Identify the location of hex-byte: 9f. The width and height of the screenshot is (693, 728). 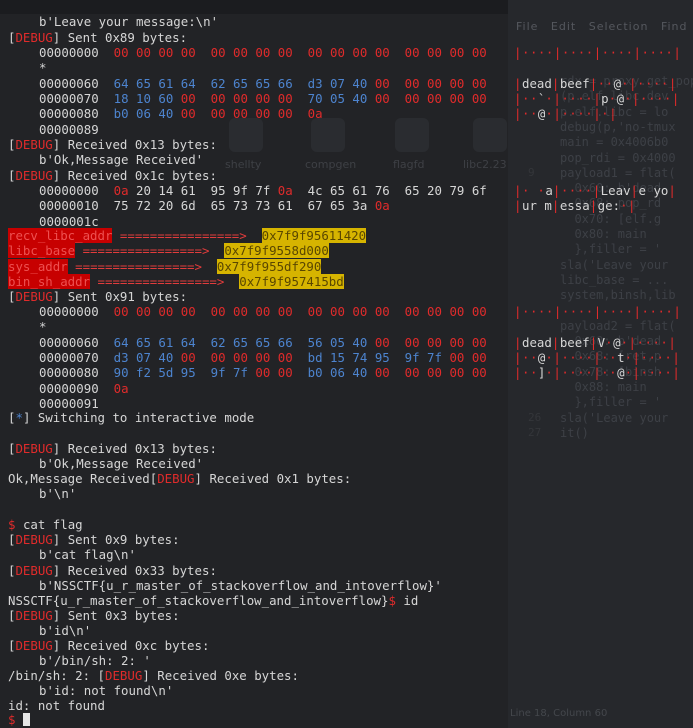
(240, 190).